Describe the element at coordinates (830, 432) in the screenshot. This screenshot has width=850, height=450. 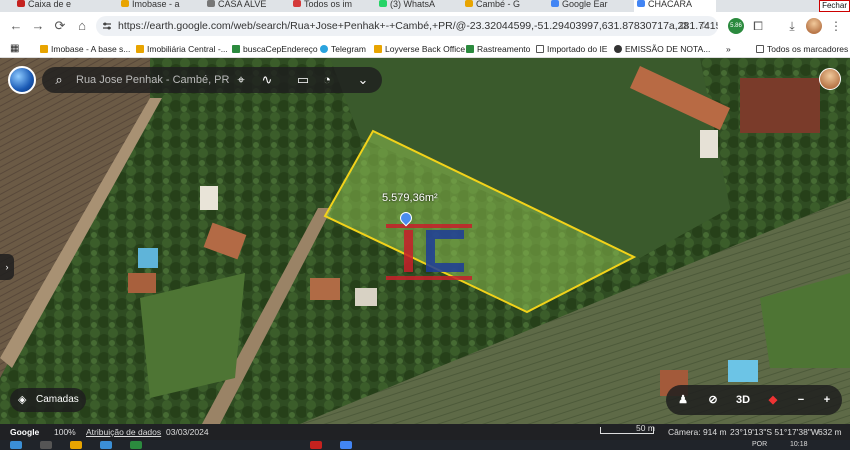
I see `elevation: 632 m` at that location.